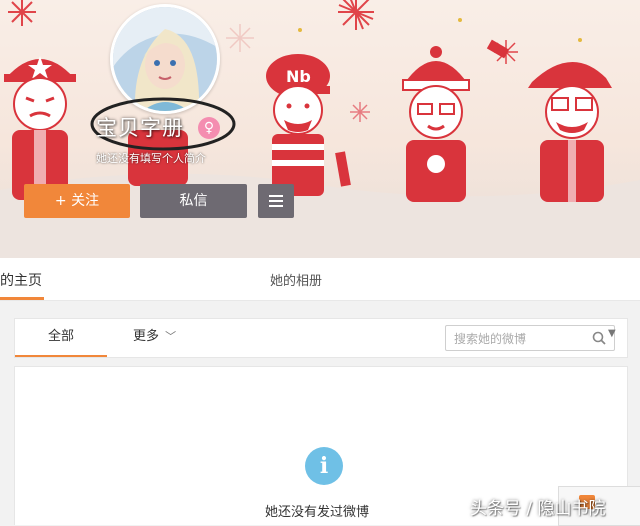 Image resolution: width=640 pixels, height=526 pixels. Describe the element at coordinates (21, 280) in the screenshot. I see `tab-home: 的主页` at that location.